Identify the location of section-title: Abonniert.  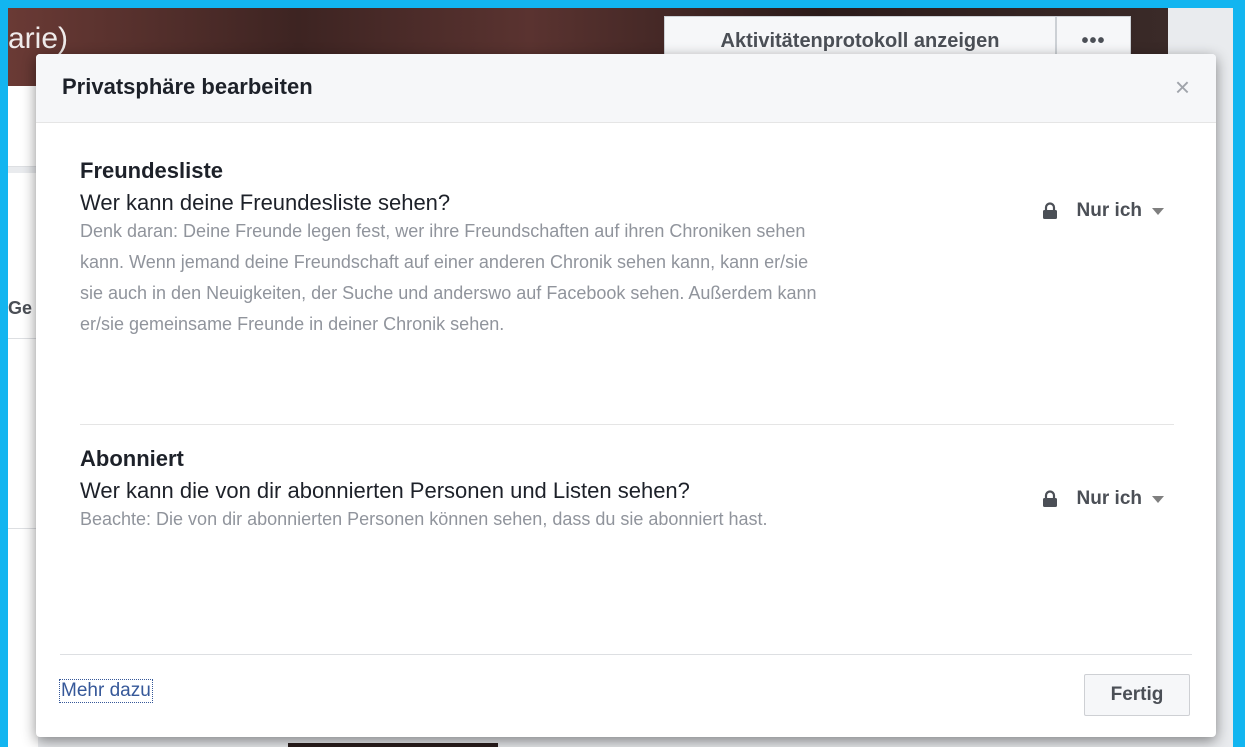
(132, 458).